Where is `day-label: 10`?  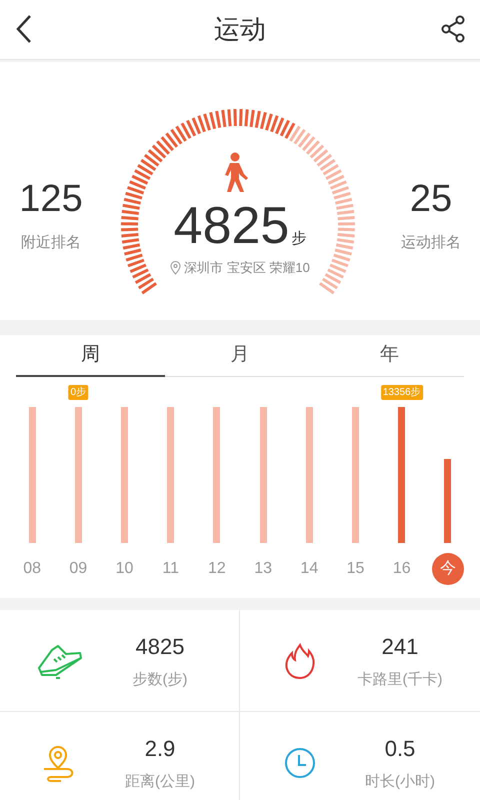 day-label: 10 is located at coordinates (125, 569).